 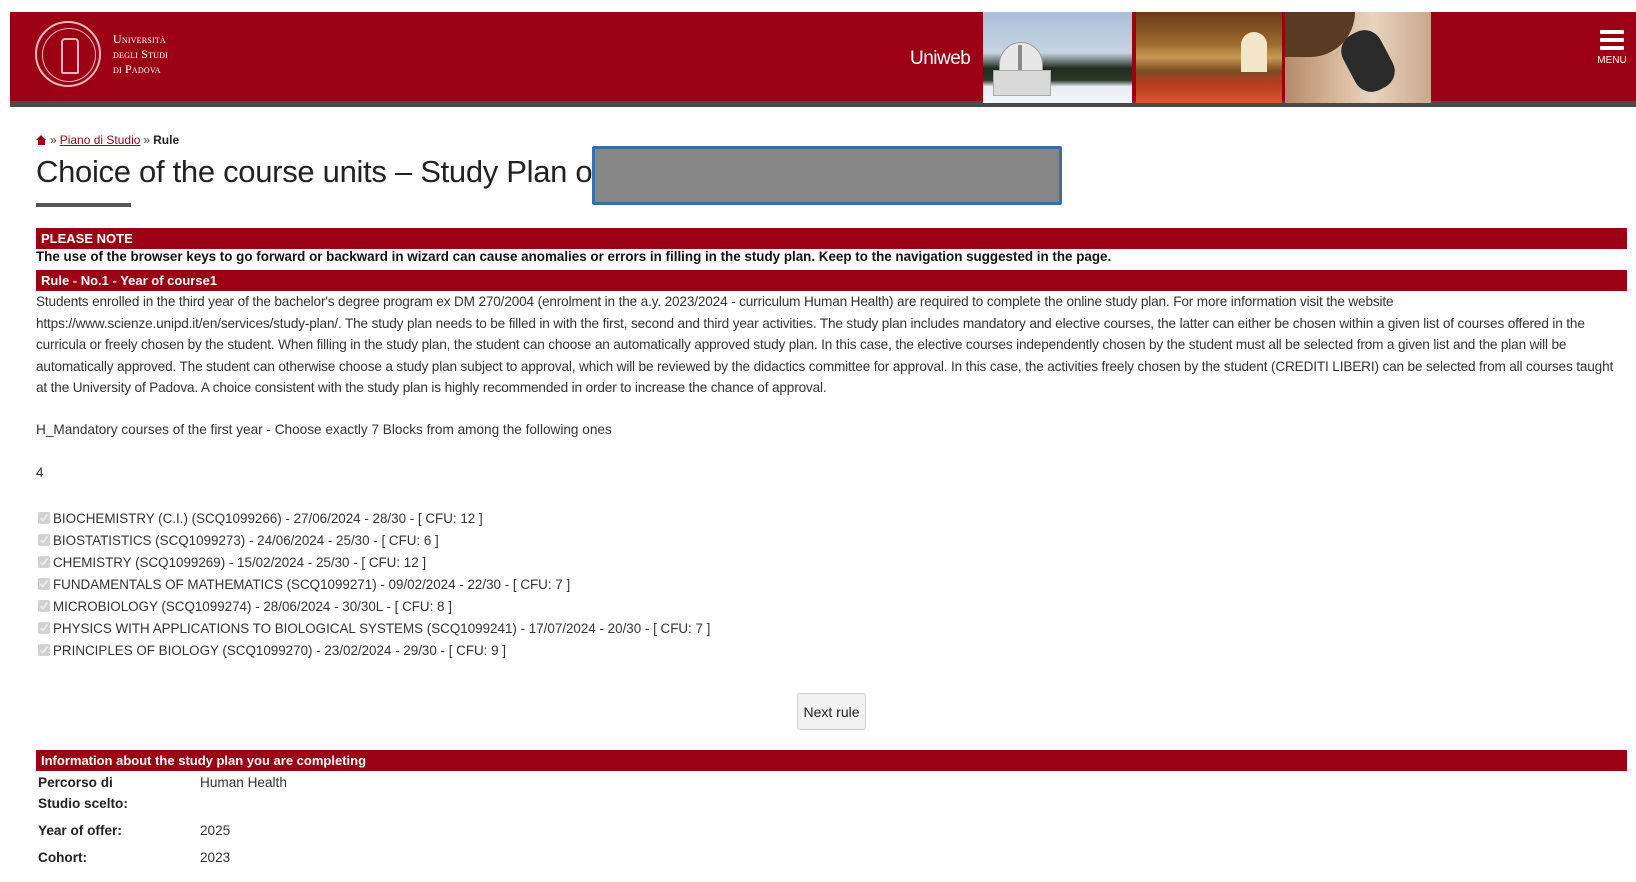 I want to click on logo-line-1: Università, so click(x=139, y=38).